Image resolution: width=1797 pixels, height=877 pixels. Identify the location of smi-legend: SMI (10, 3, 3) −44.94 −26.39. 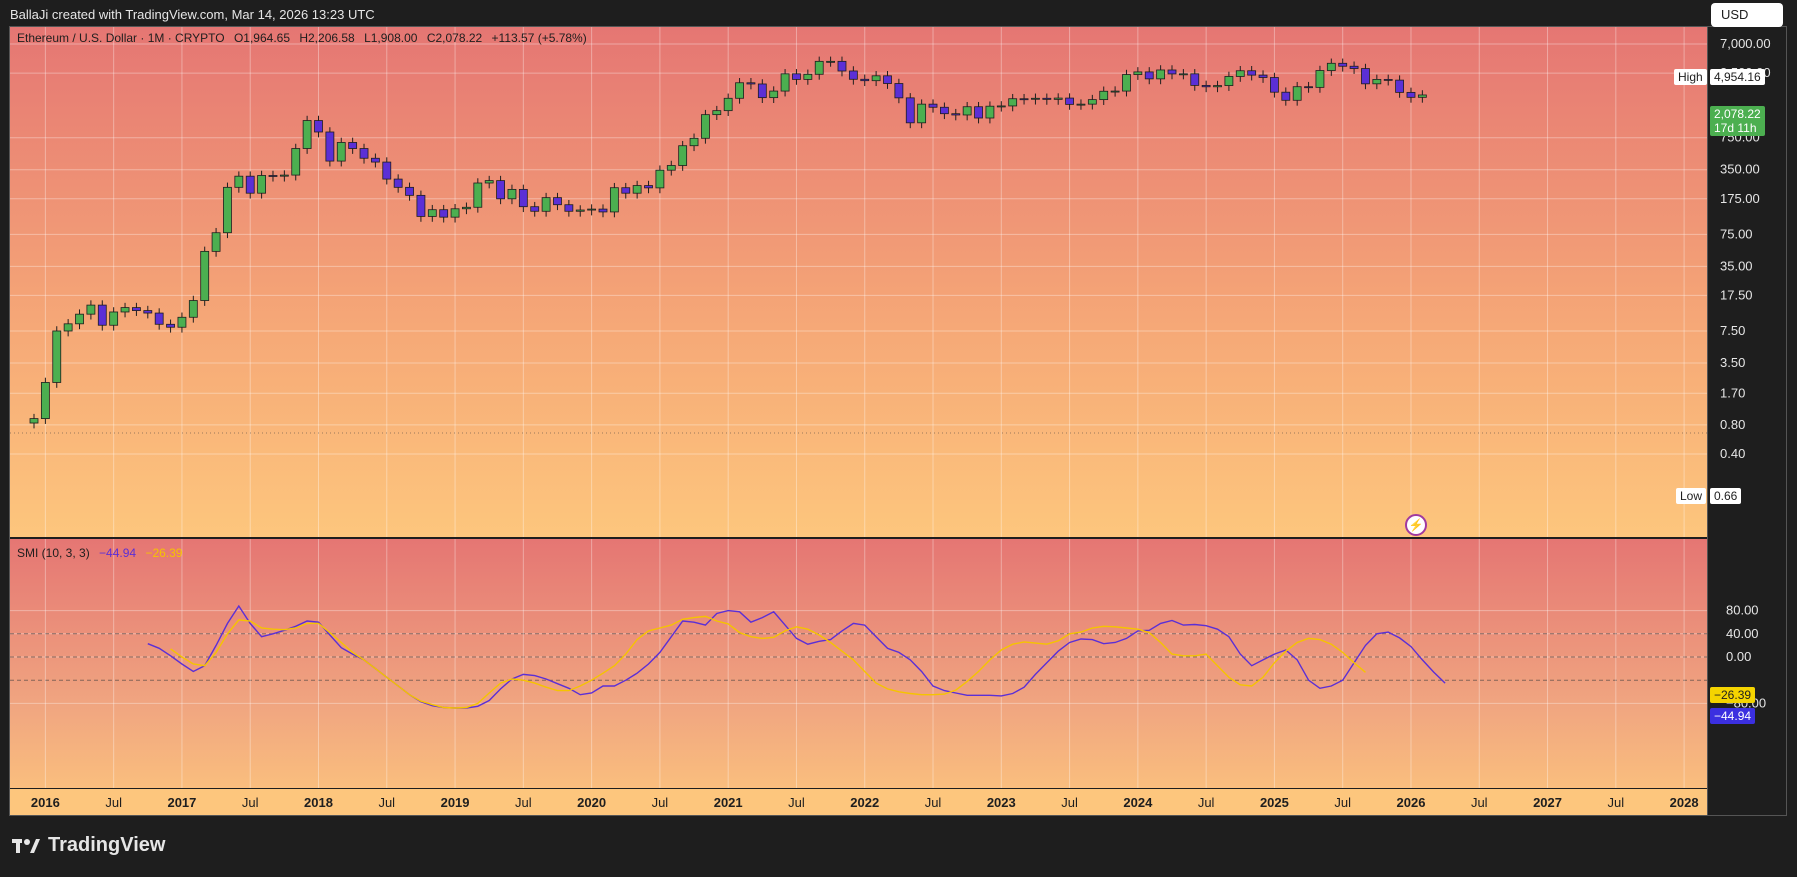
(102, 553).